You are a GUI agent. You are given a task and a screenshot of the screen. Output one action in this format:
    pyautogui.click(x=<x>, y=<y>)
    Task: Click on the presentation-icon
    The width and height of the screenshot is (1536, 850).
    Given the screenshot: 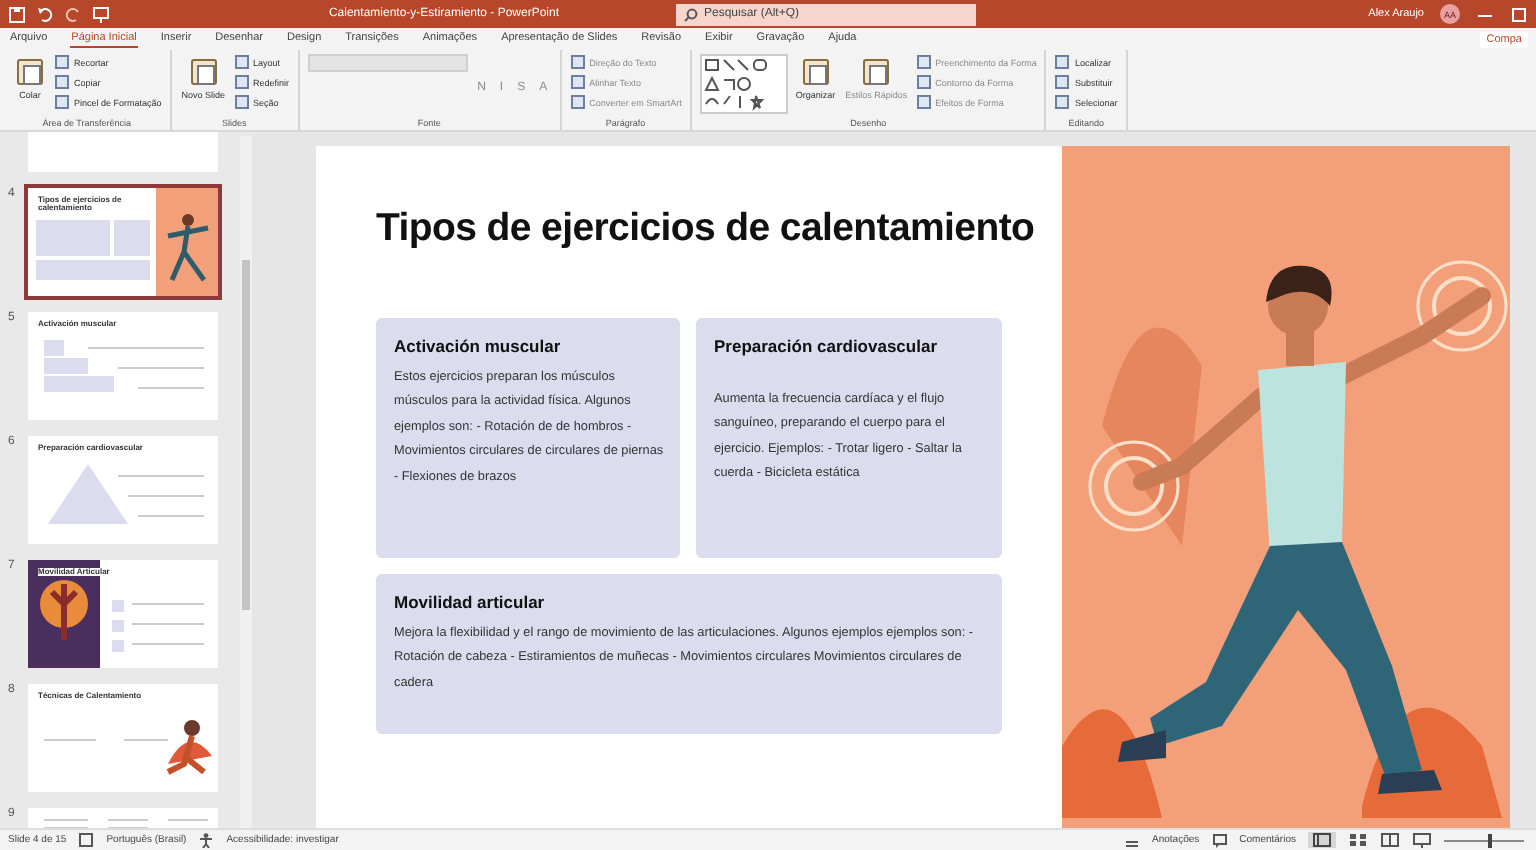 What is the action you would take?
    pyautogui.click(x=101, y=14)
    